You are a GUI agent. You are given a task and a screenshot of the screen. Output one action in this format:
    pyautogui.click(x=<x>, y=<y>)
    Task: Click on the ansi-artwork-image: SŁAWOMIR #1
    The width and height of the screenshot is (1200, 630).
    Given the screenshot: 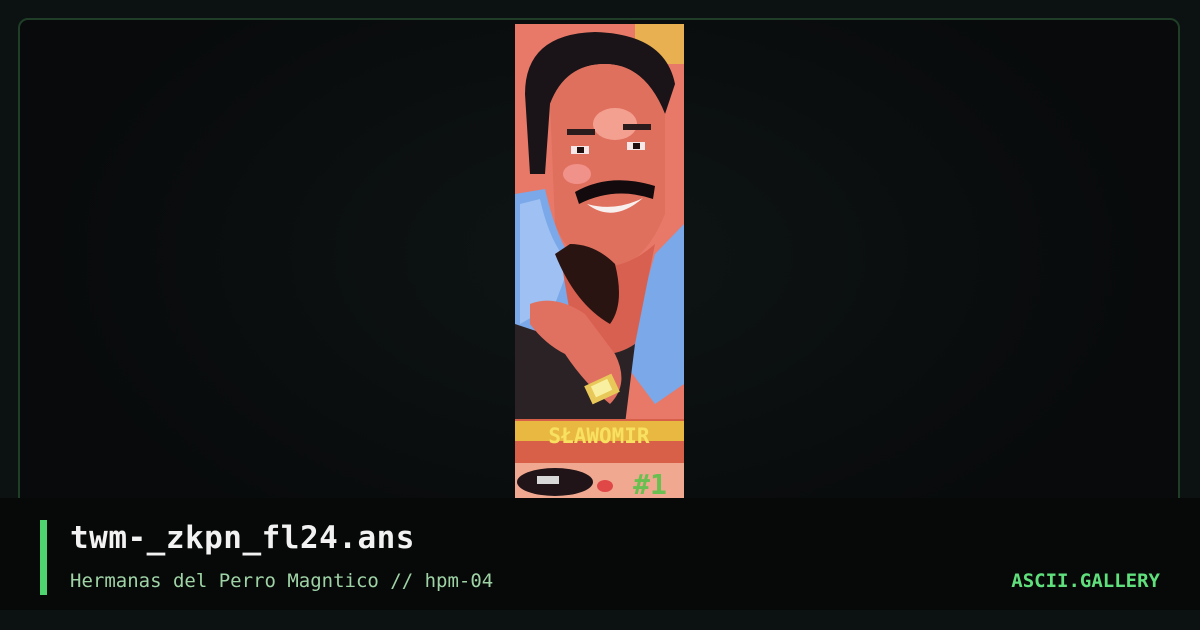 What is the action you would take?
    pyautogui.click(x=599, y=263)
    